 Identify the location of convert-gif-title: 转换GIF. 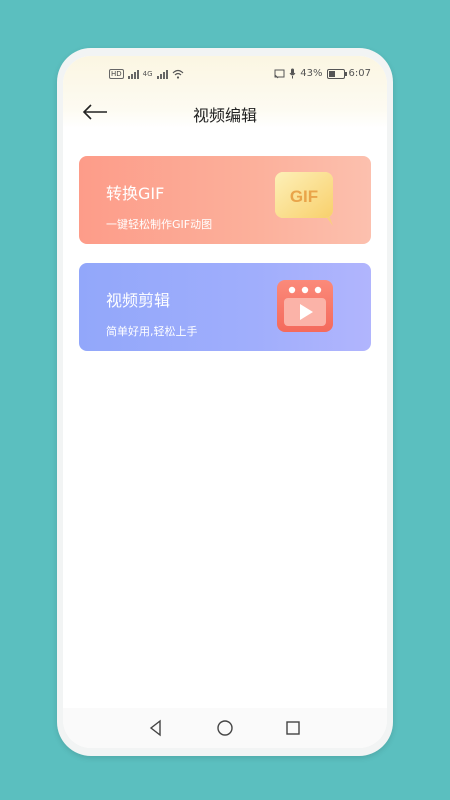
(135, 193).